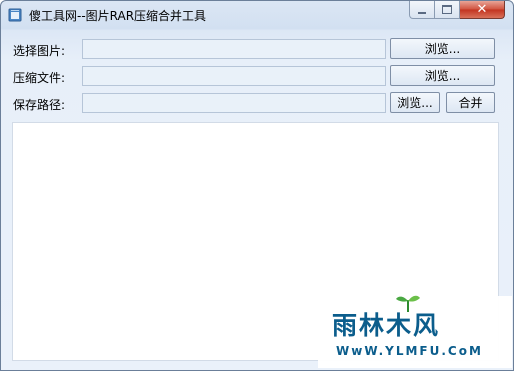 This screenshot has width=514, height=371. I want to click on watermark-logo: 雨林木风 WwW.YLMFU.CoM, so click(415, 329).